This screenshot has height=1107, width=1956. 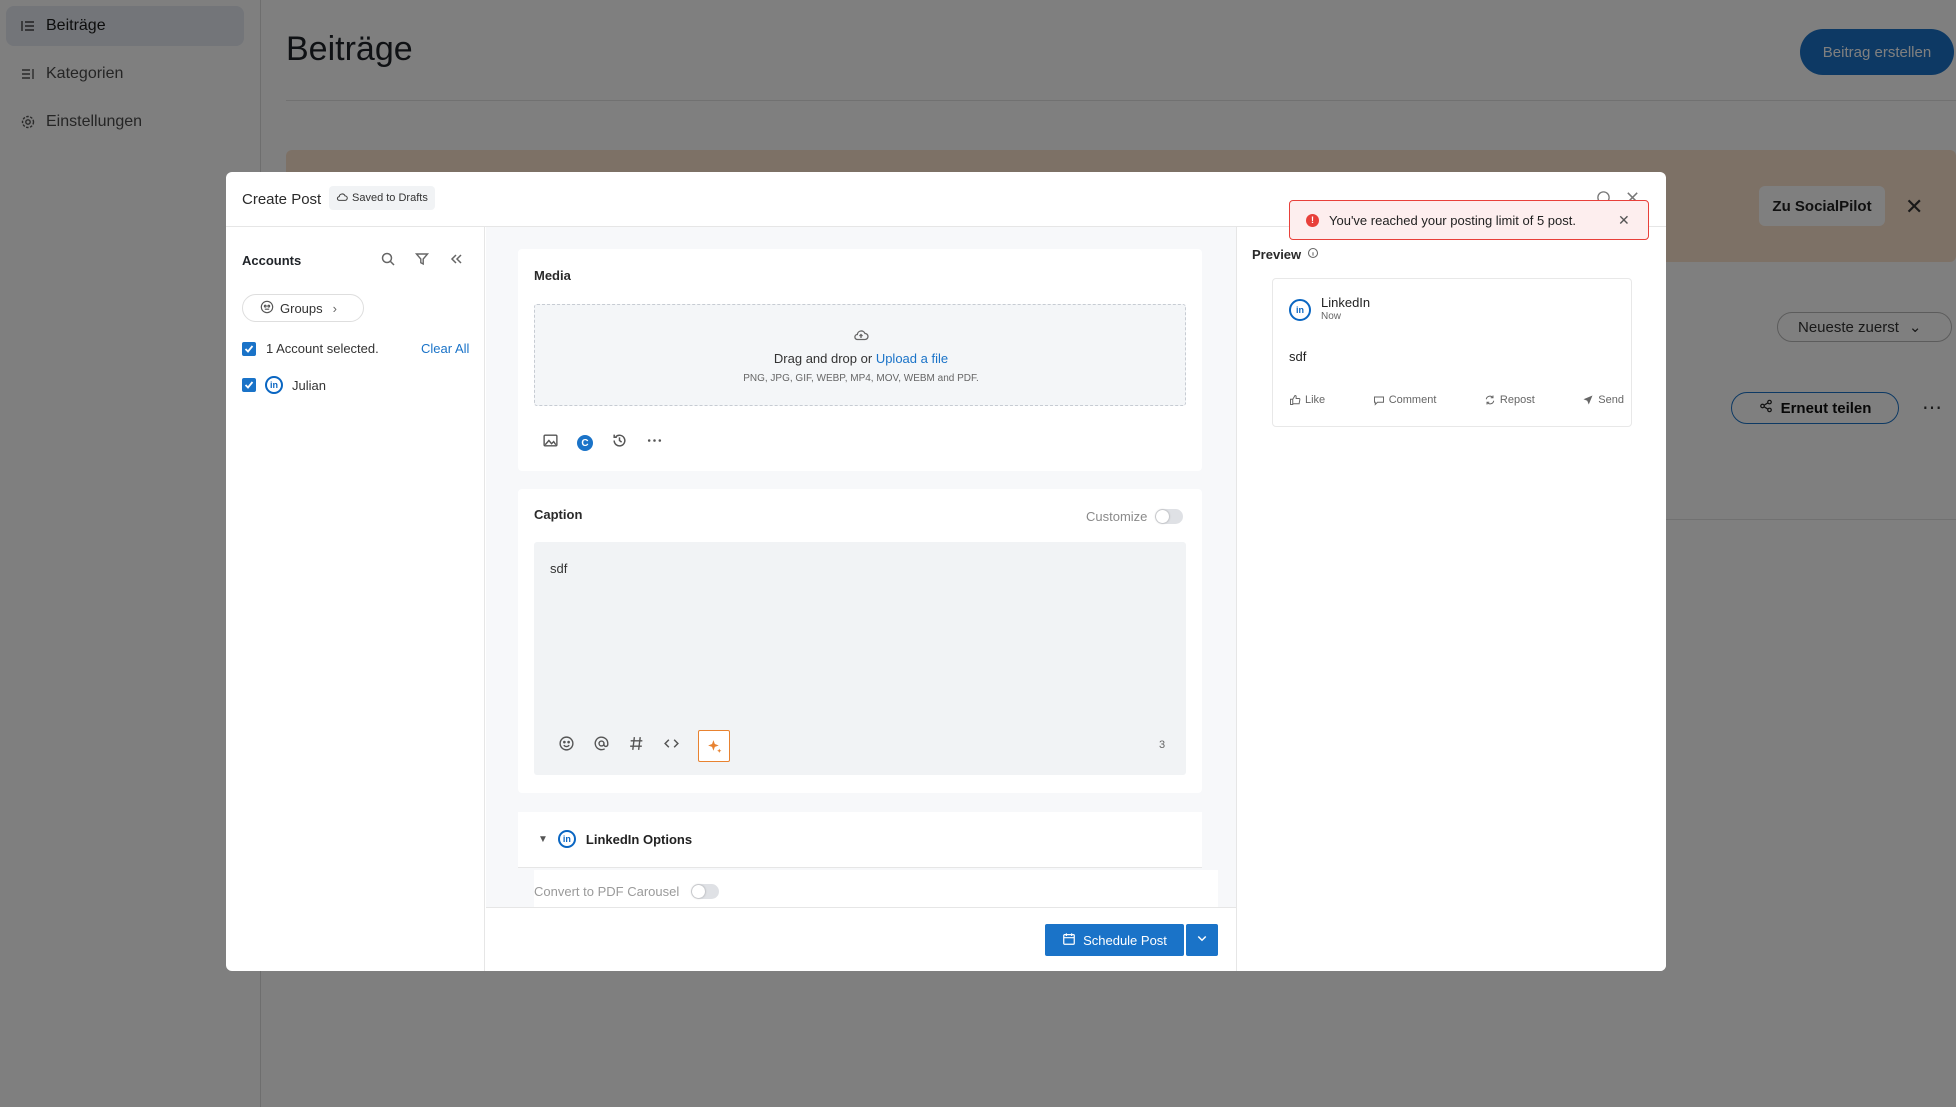 What do you see at coordinates (876, 891) in the screenshot?
I see `pdf-carousel-row: Convert to PDF Carousel` at bounding box center [876, 891].